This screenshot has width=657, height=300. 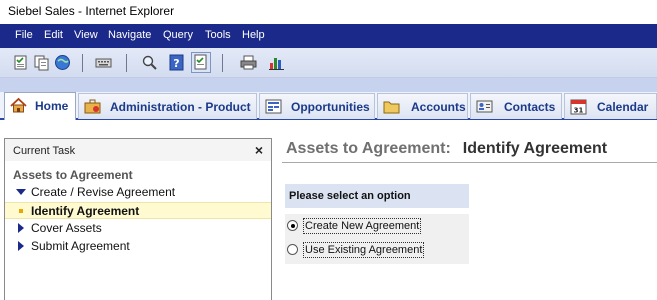 I want to click on page-title-prefix: Assets to Agreement:, so click(x=368, y=148).